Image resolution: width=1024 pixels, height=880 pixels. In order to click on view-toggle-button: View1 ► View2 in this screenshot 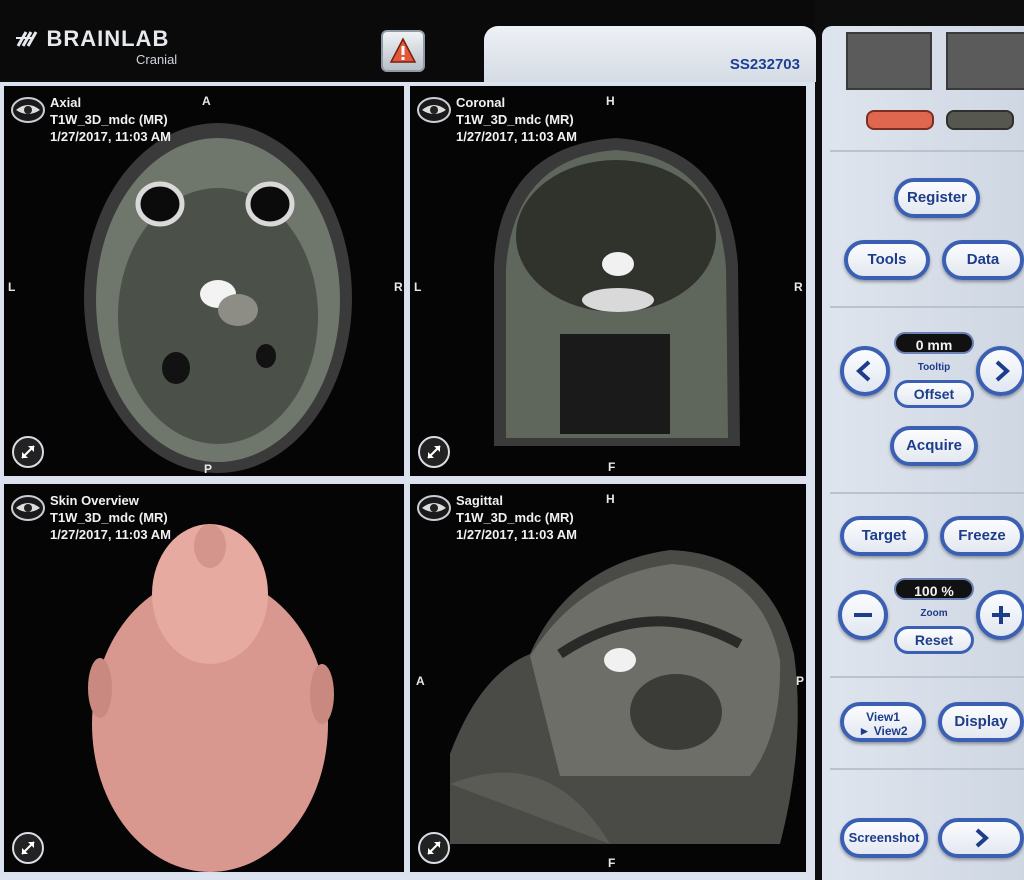, I will do `click(883, 722)`.